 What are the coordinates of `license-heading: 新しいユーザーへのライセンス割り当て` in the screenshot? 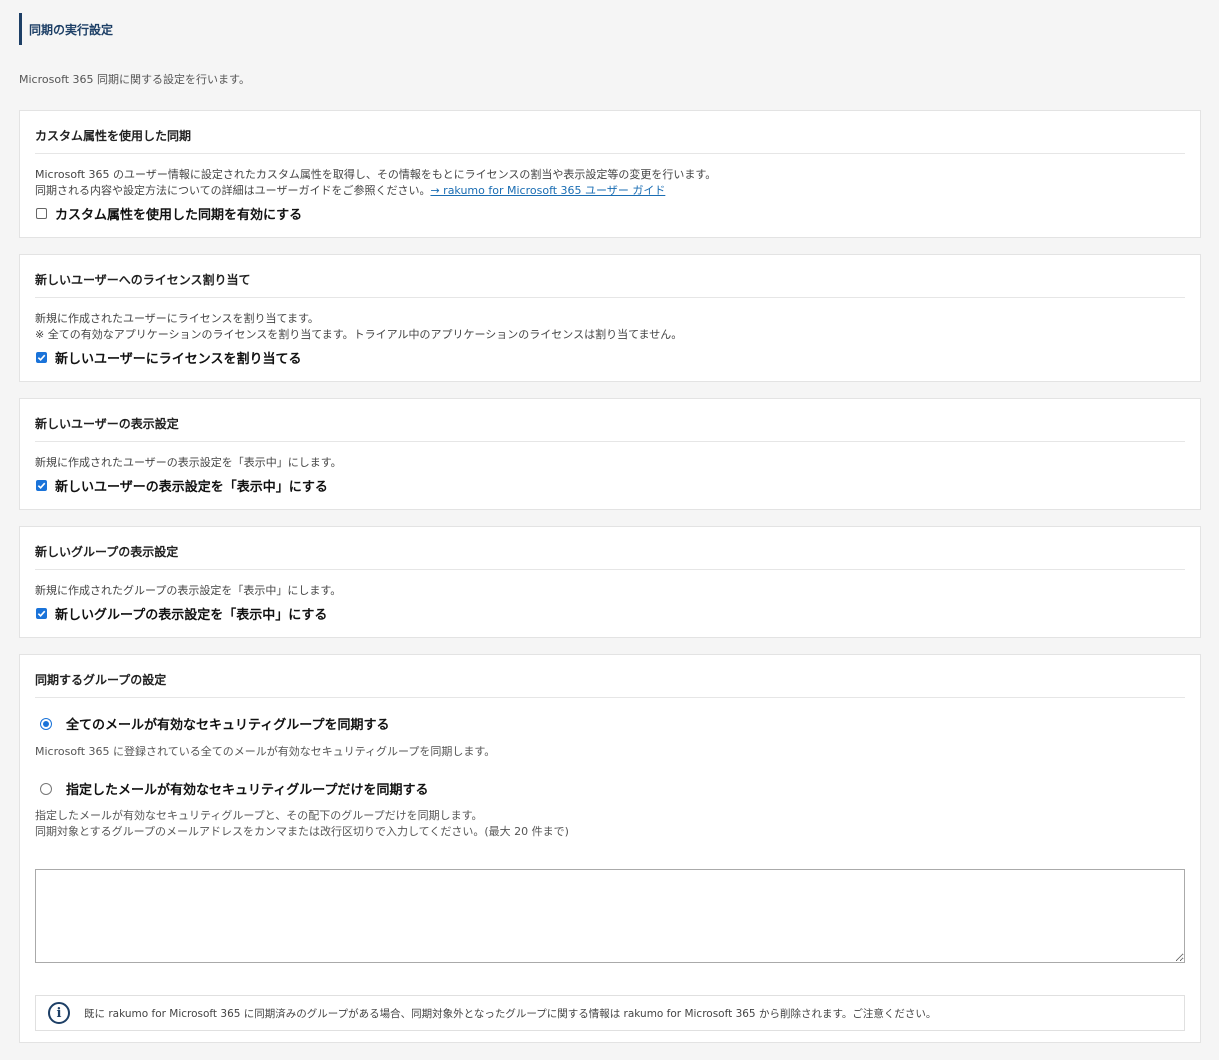 It's located at (610, 284).